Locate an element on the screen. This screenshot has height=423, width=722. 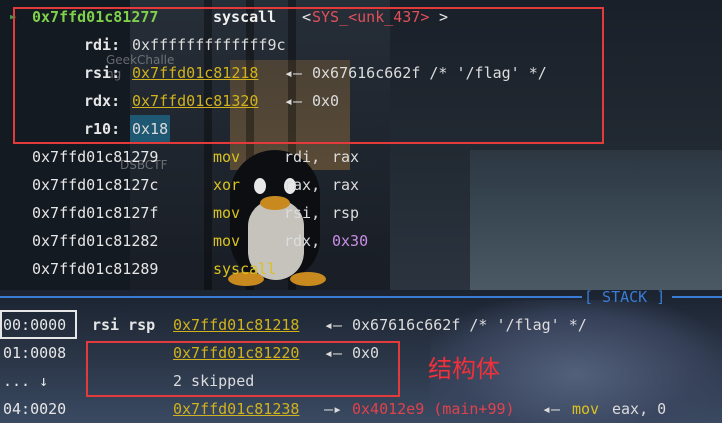
stack-separator-left is located at coordinates (291, 297).